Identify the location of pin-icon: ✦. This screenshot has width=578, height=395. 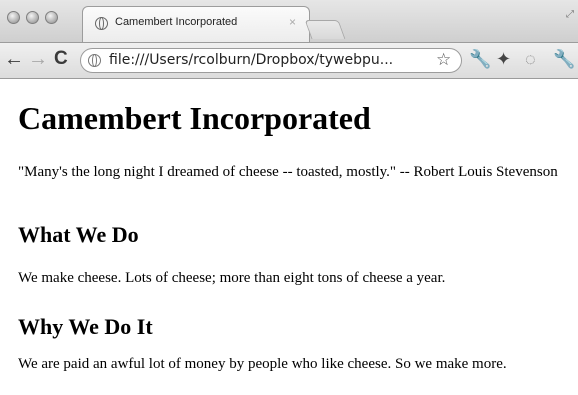
(503, 59).